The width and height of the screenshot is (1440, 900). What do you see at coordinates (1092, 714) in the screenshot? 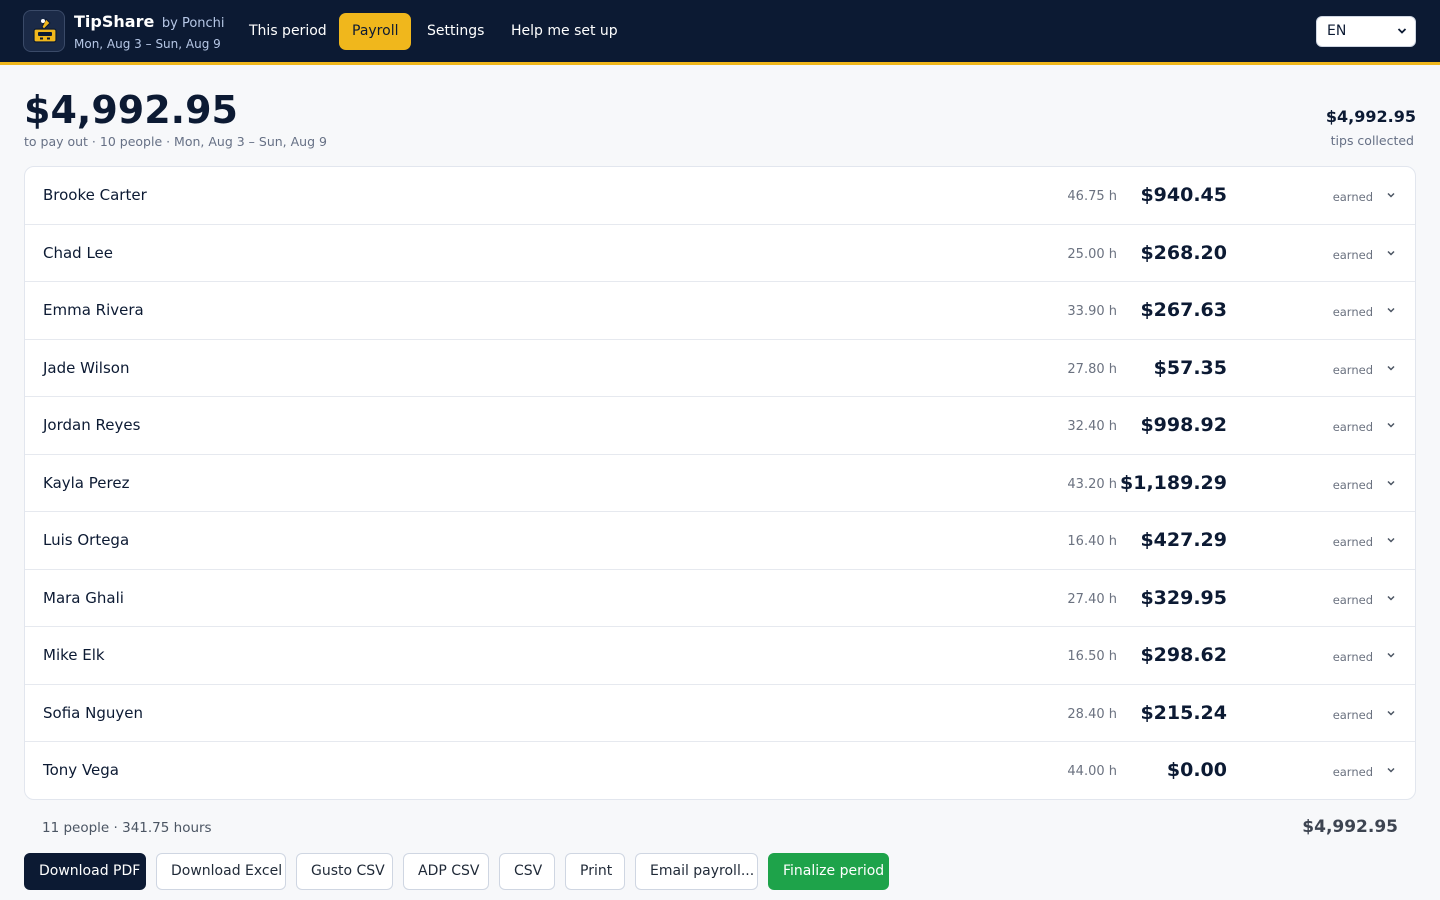
I see `employee-hours: 28.40 h` at bounding box center [1092, 714].